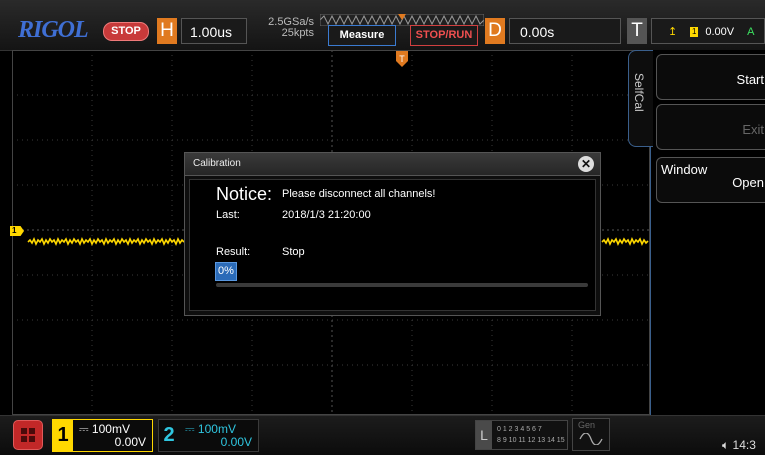  I want to click on dialog-title-bar: Calibration ✕, so click(392, 164).